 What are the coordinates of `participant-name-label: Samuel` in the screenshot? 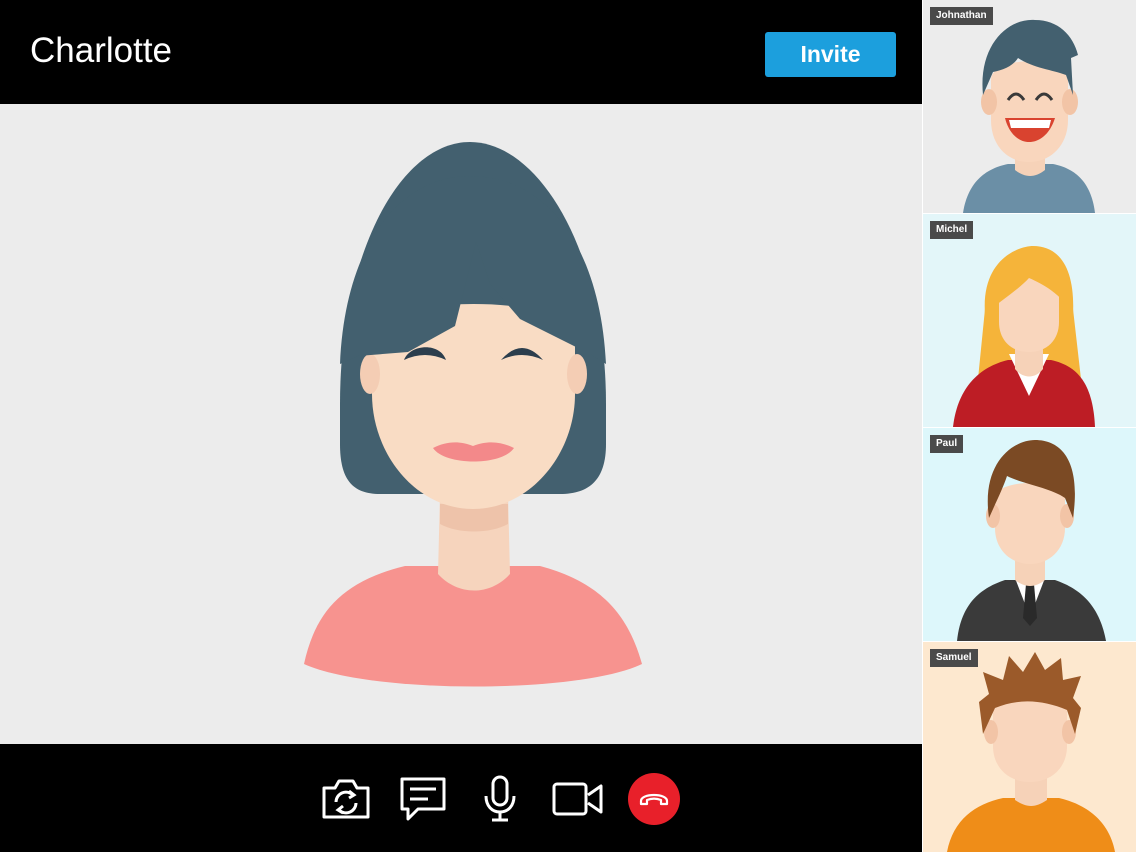 It's located at (954, 658).